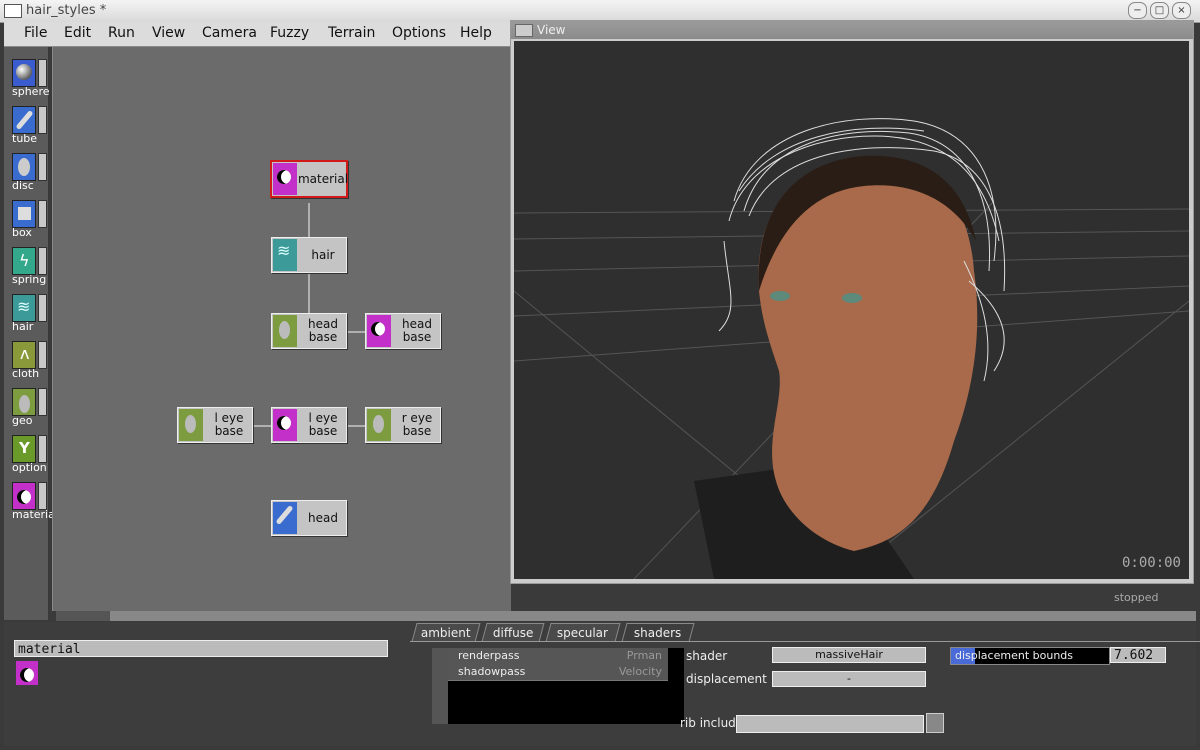 This screenshot has height=750, width=1200. Describe the element at coordinates (77, 33) in the screenshot. I see `menu-edit: Edit` at that location.